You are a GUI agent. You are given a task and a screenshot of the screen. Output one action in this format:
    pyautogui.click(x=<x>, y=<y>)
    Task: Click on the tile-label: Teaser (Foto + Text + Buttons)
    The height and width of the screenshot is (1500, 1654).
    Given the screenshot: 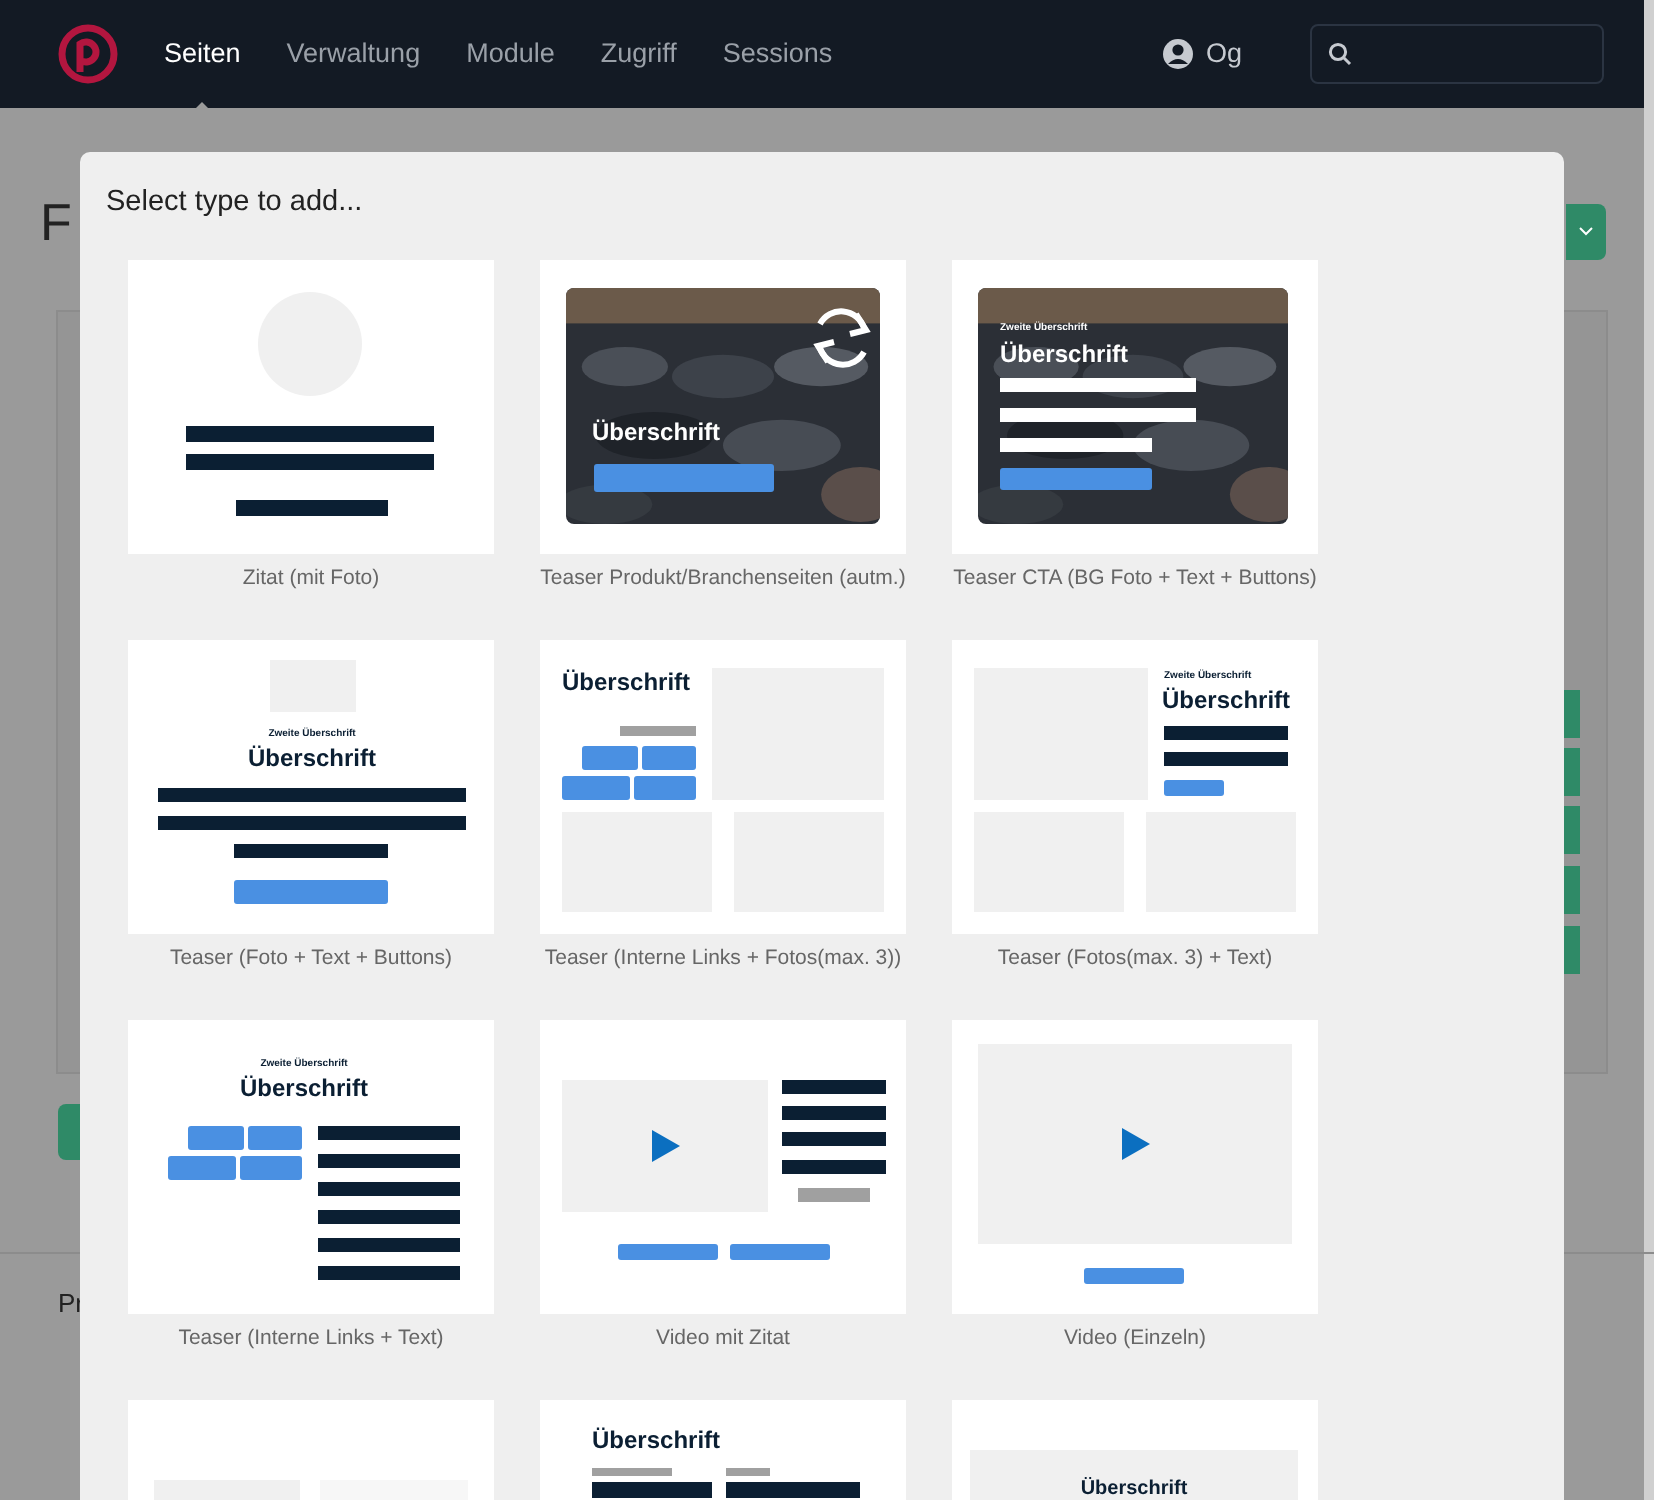 What is the action you would take?
    pyautogui.click(x=311, y=958)
    